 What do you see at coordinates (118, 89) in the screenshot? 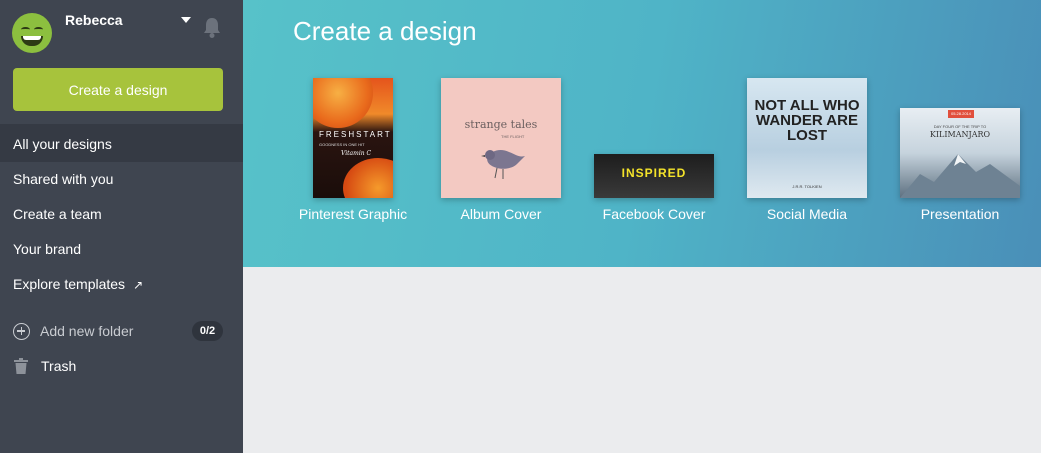
I see `create-design-button: Create a design` at bounding box center [118, 89].